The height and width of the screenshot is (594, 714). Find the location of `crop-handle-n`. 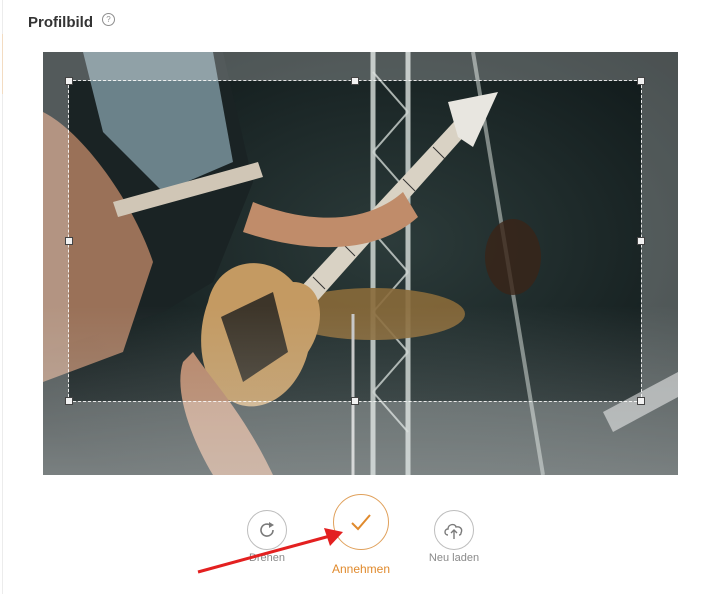

crop-handle-n is located at coordinates (355, 81).